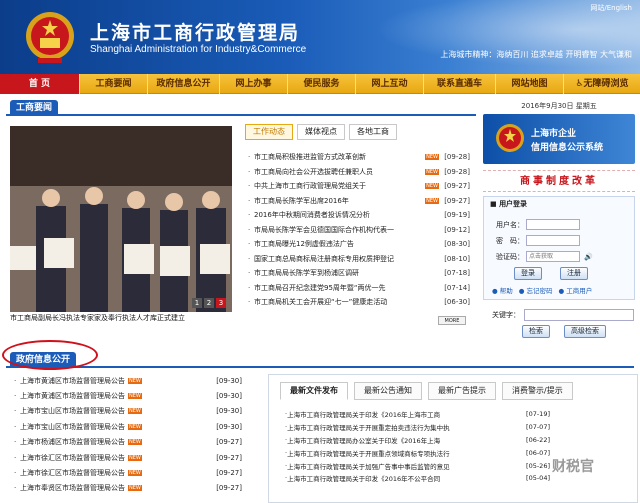 The height and width of the screenshot is (503, 640). Describe the element at coordinates (114, 84) in the screenshot. I see `nav-news: 工商要闻` at that location.